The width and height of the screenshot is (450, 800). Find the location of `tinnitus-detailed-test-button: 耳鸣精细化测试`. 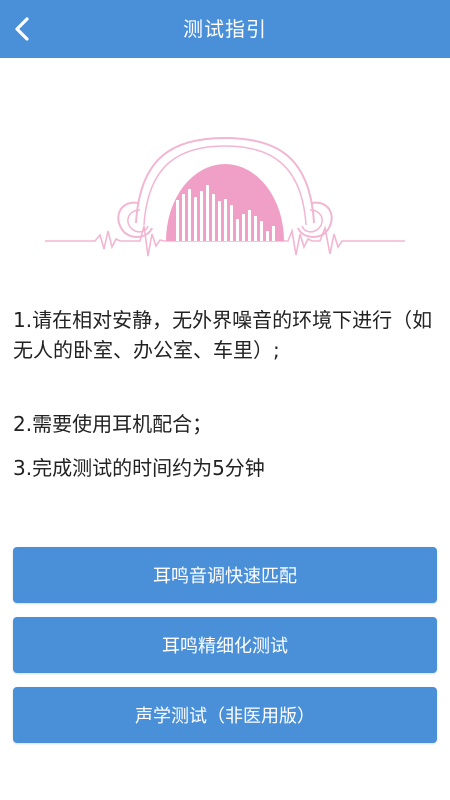

tinnitus-detailed-test-button: 耳鸣精细化测试 is located at coordinates (225, 645).